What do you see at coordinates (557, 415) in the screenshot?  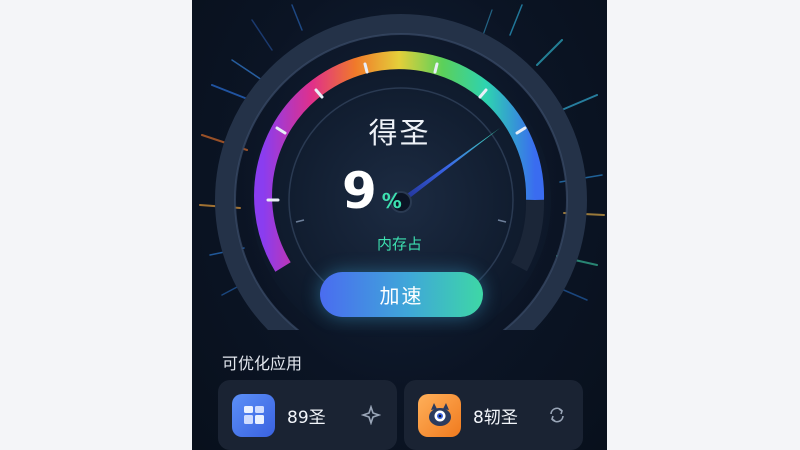 I see `refresh-icon` at bounding box center [557, 415].